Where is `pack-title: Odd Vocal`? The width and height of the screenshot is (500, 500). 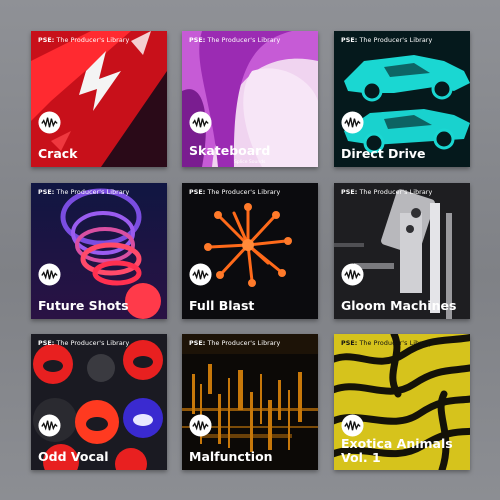 pack-title: Odd Vocal is located at coordinates (73, 456).